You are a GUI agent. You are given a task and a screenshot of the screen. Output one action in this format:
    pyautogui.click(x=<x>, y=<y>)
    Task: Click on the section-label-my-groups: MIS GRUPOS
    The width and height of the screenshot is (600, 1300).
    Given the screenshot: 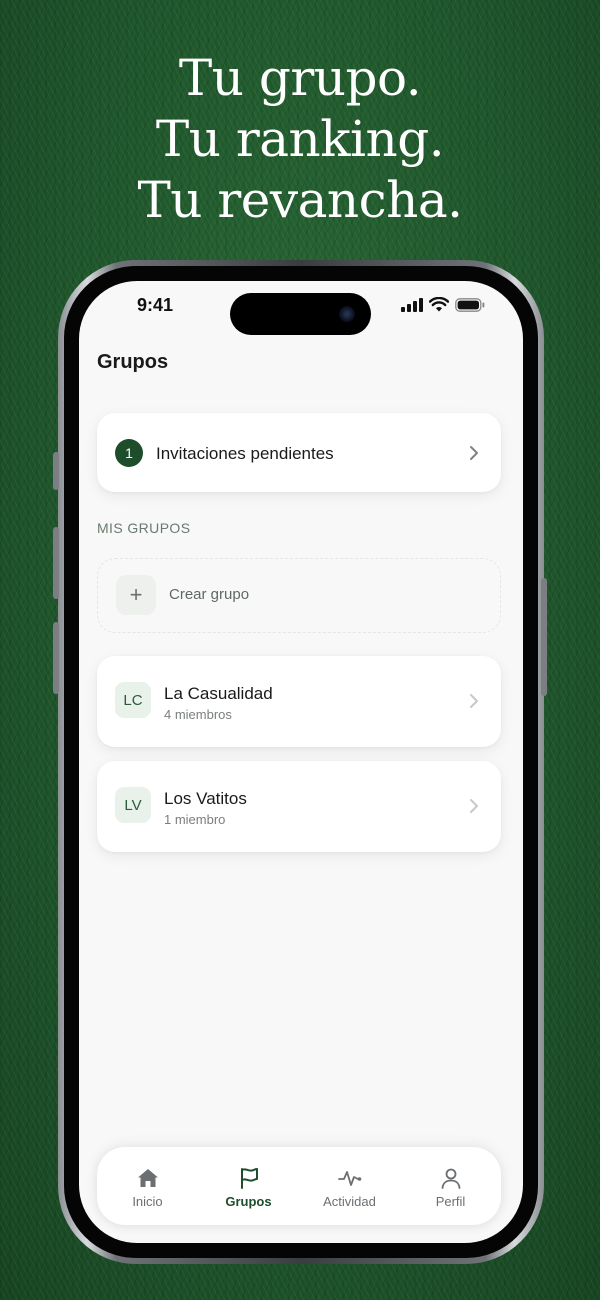 What is the action you would take?
    pyautogui.click(x=144, y=528)
    